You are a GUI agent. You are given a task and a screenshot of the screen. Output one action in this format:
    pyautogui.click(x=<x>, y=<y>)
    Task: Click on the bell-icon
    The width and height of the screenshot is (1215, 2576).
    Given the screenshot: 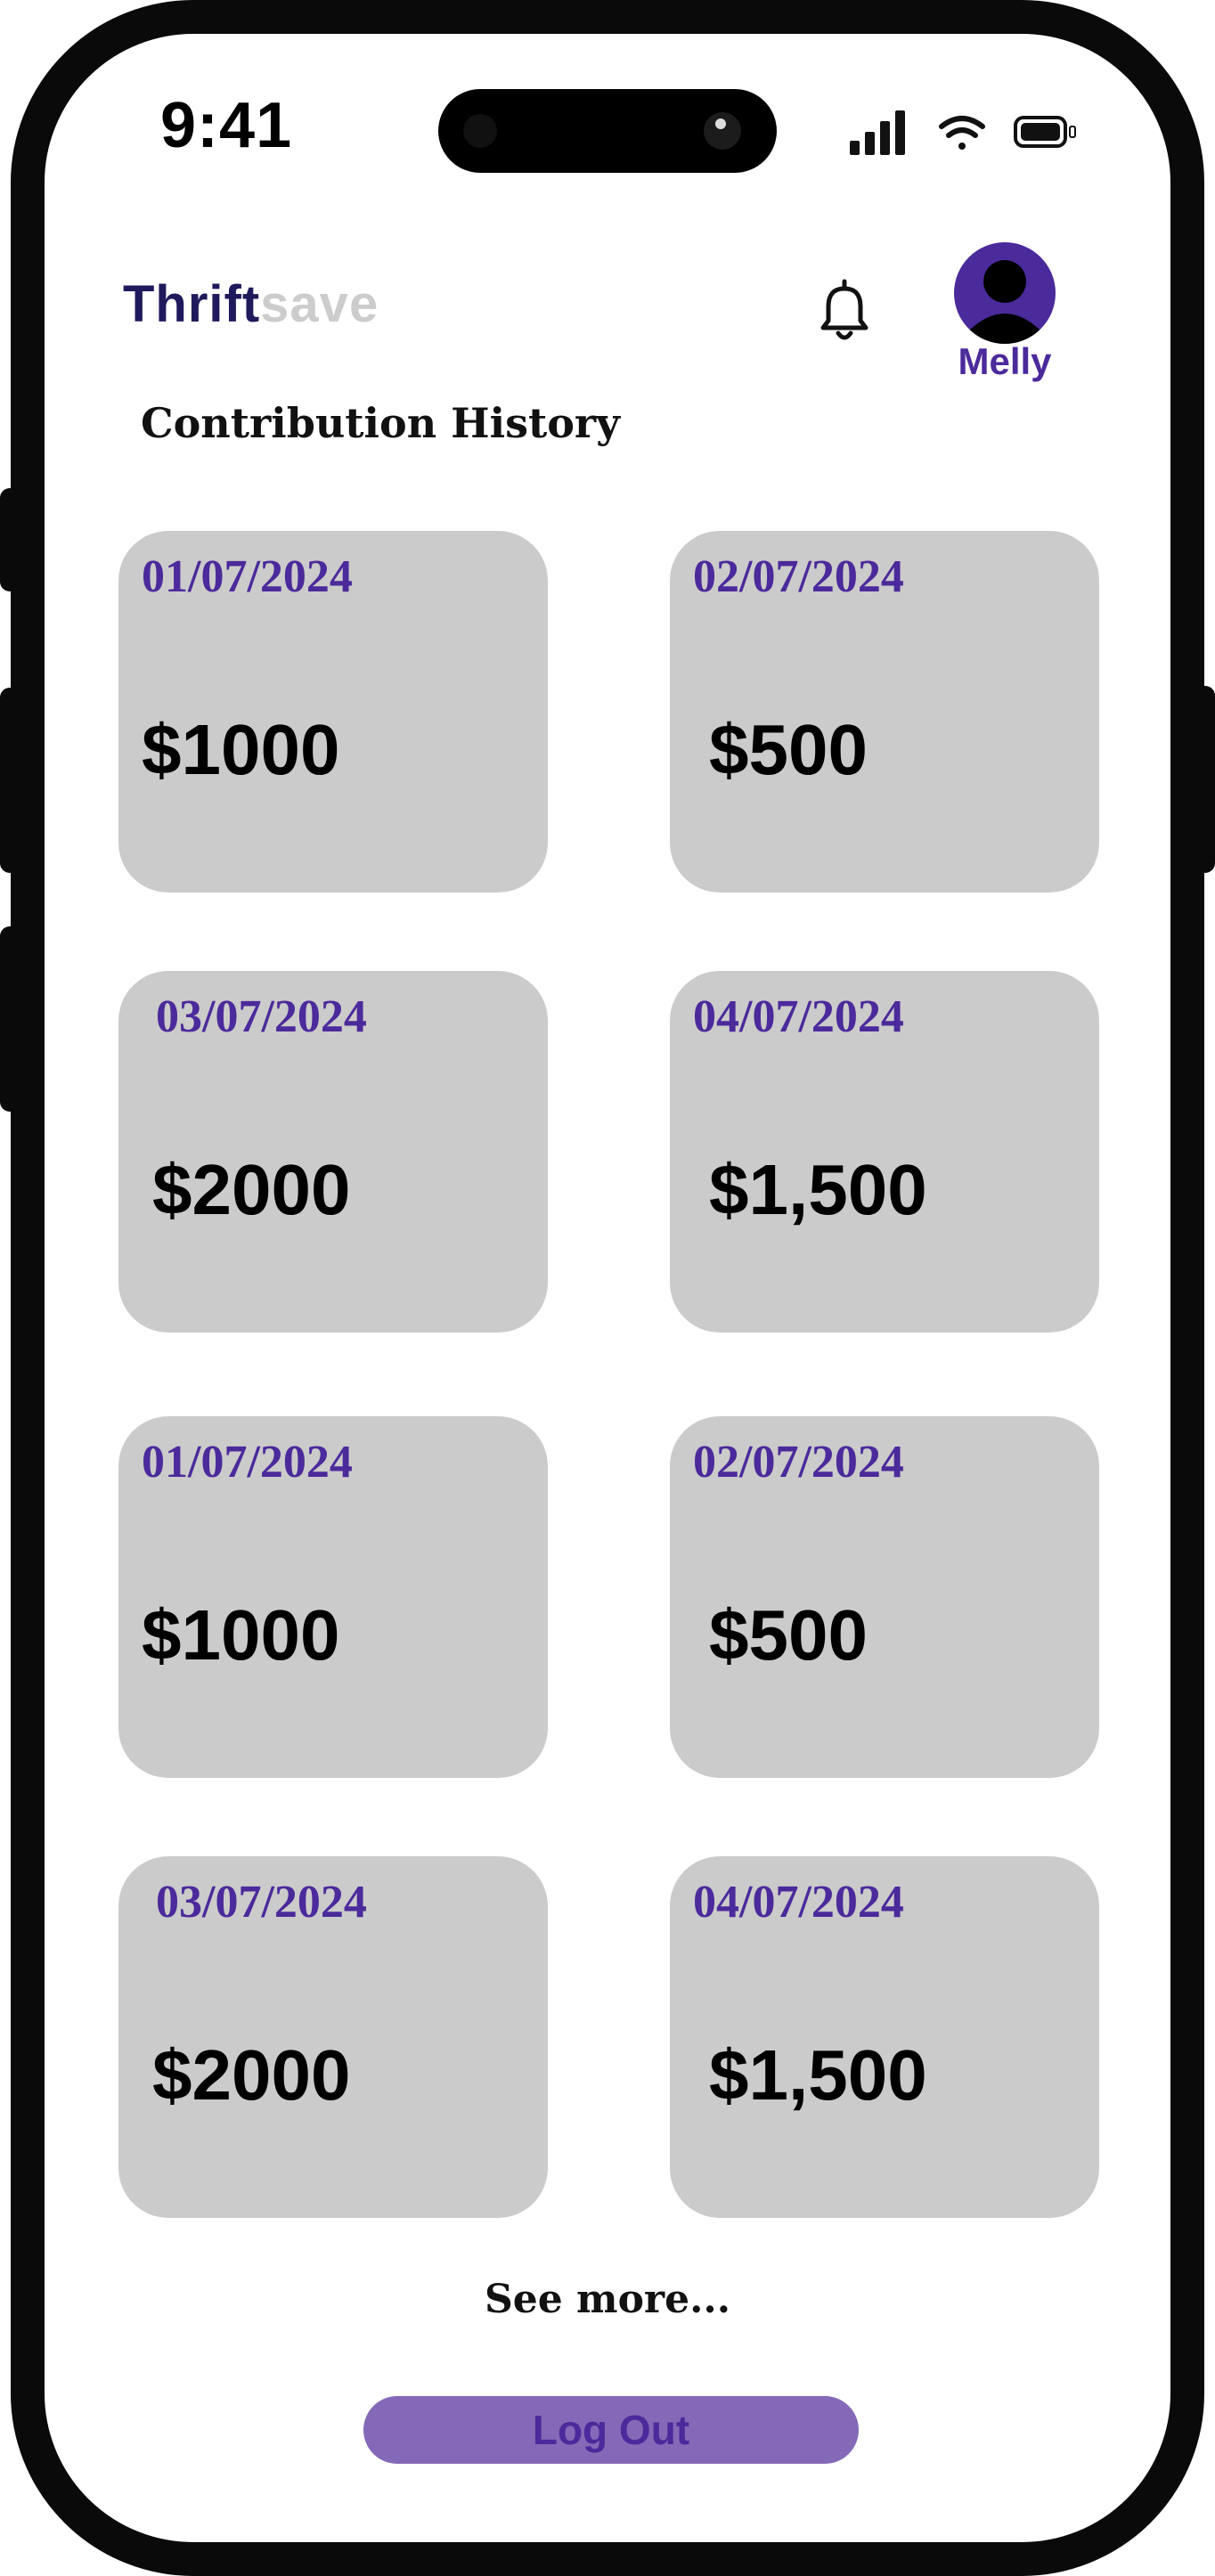 What is the action you would take?
    pyautogui.click(x=844, y=312)
    